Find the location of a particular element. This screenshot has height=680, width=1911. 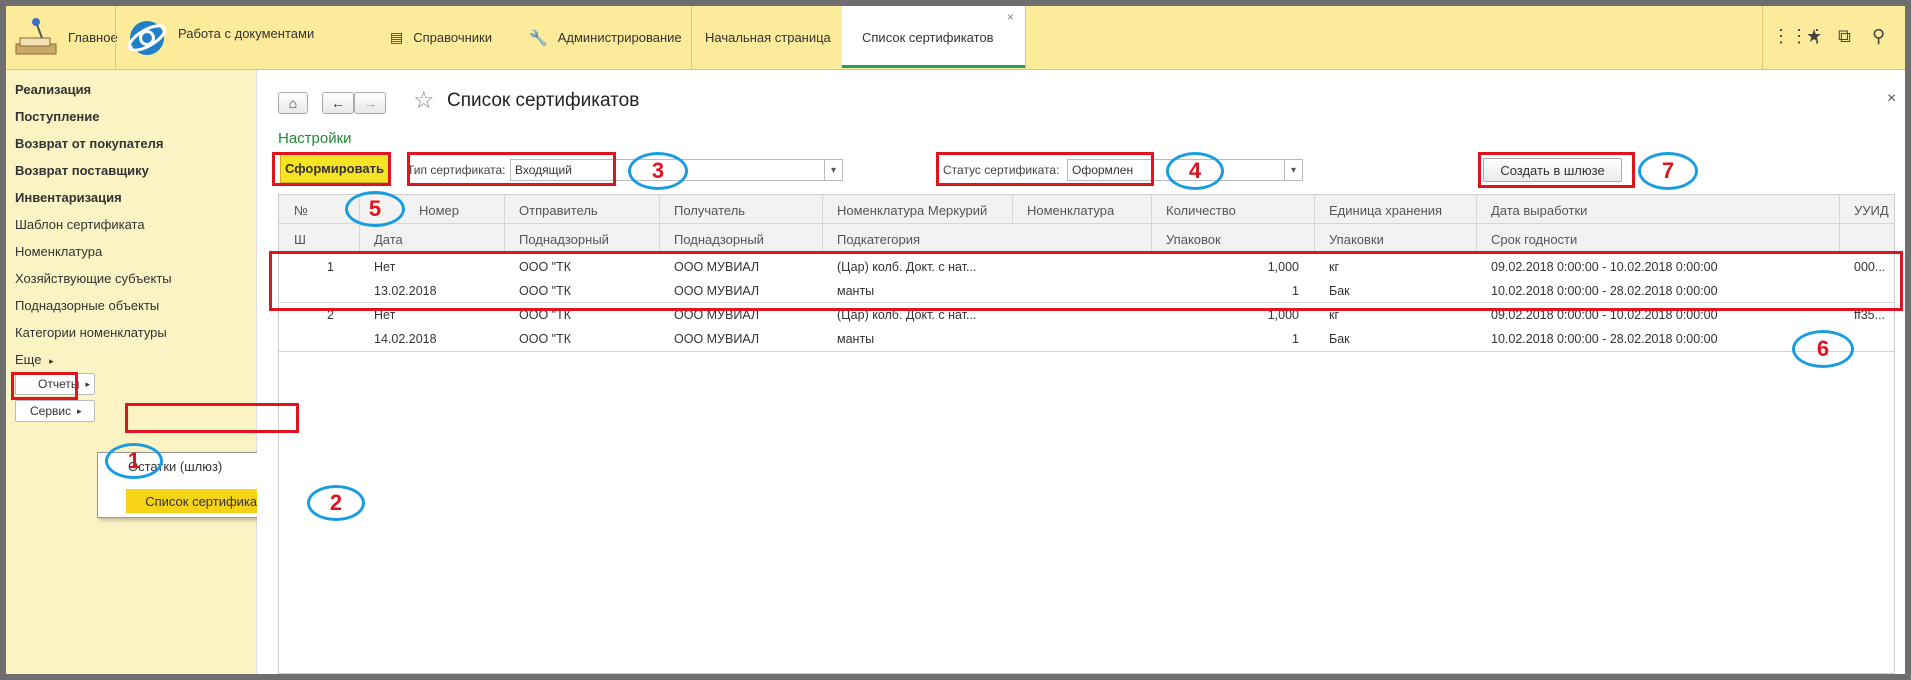

search-icon: ⚲ is located at coordinates (1878, 36).